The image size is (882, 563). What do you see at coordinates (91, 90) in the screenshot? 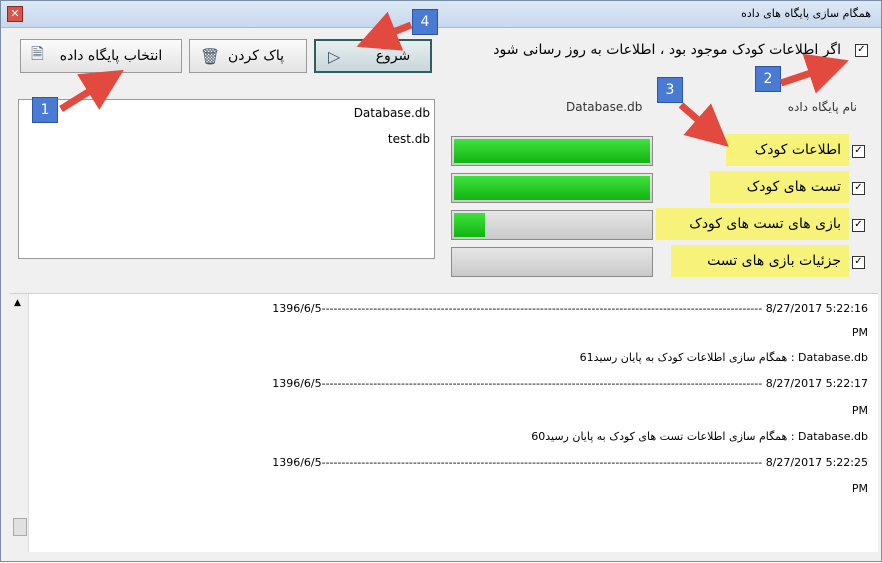
I see `arrow-to-select-db` at bounding box center [91, 90].